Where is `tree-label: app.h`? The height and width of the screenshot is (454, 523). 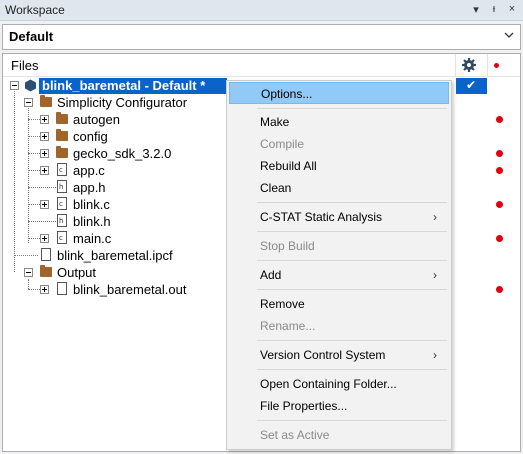 tree-label: app.h is located at coordinates (89, 187).